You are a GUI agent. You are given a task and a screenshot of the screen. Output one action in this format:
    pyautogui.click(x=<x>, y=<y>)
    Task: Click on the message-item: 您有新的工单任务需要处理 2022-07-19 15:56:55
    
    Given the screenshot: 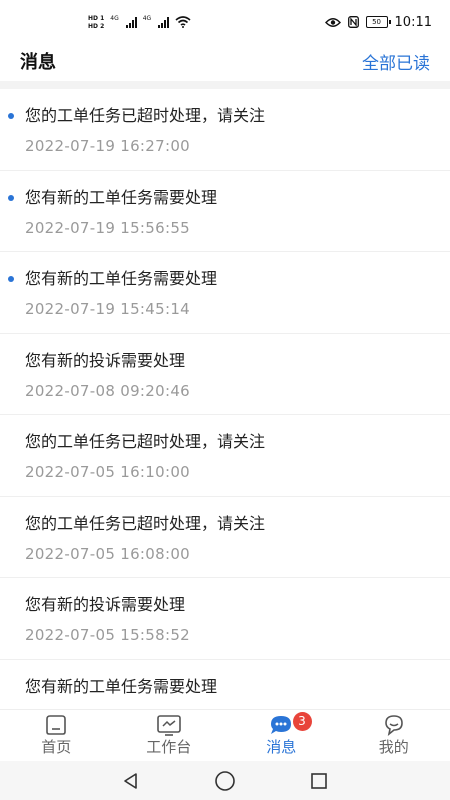 What is the action you would take?
    pyautogui.click(x=225, y=211)
    